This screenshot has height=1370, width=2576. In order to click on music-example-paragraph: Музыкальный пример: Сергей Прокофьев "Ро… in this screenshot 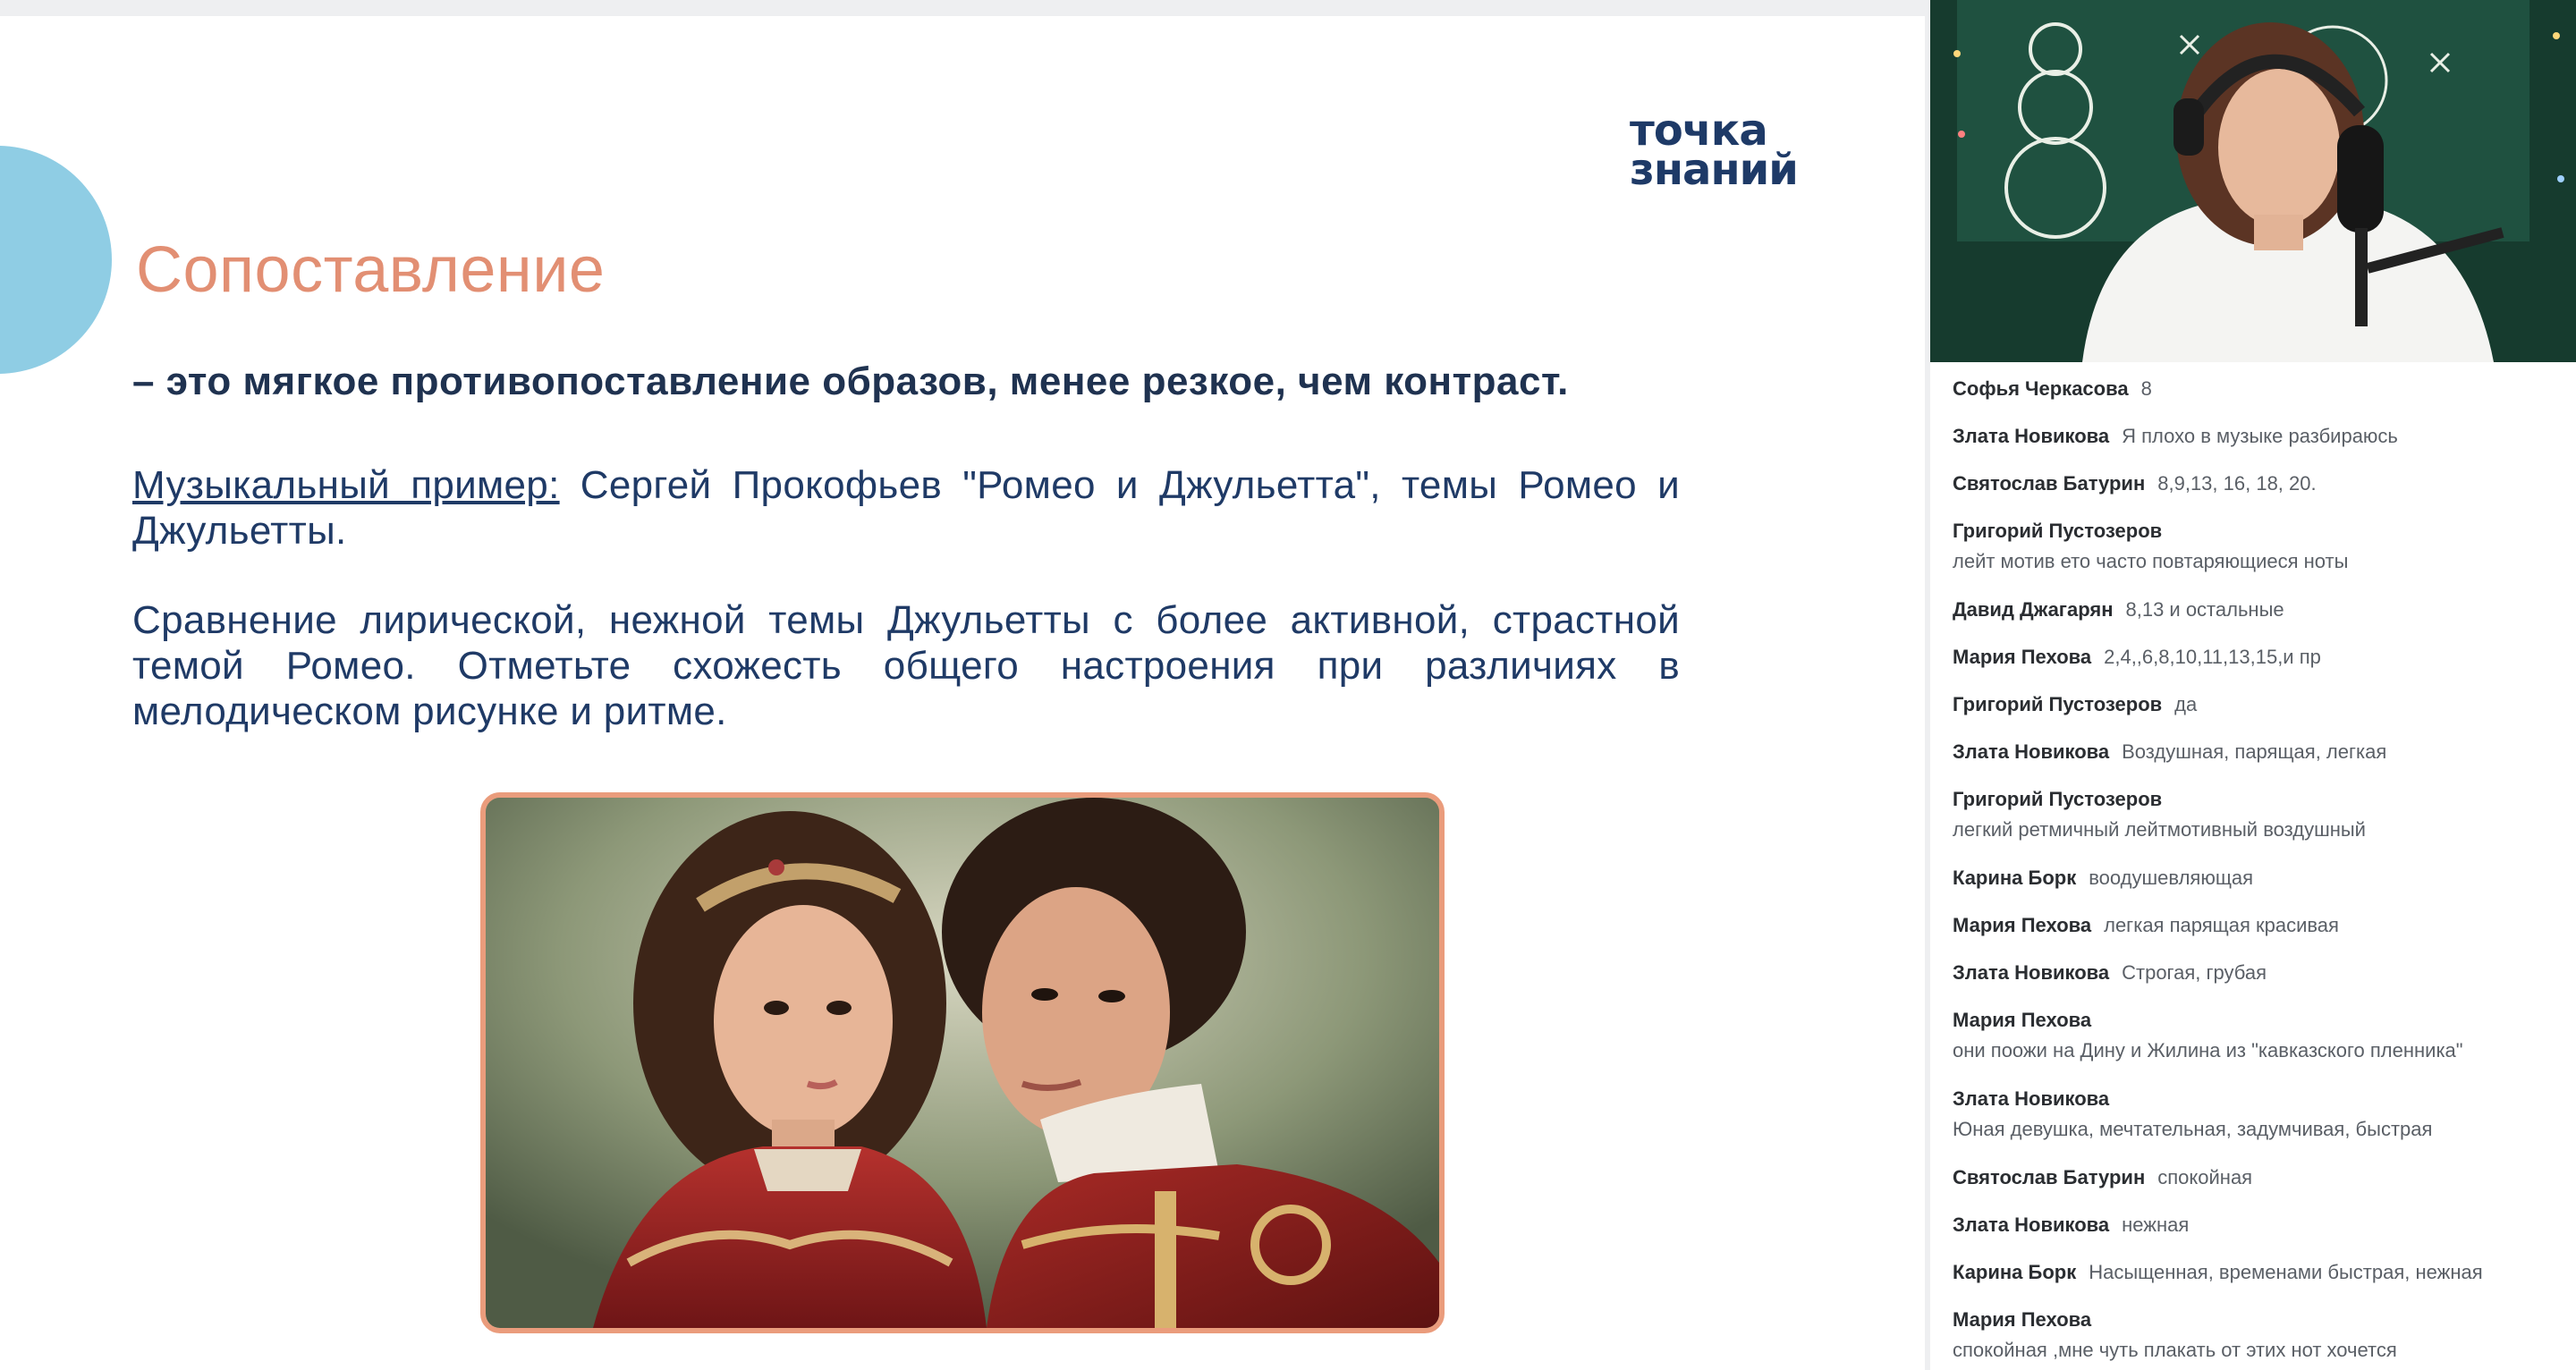, I will do `click(906, 508)`.